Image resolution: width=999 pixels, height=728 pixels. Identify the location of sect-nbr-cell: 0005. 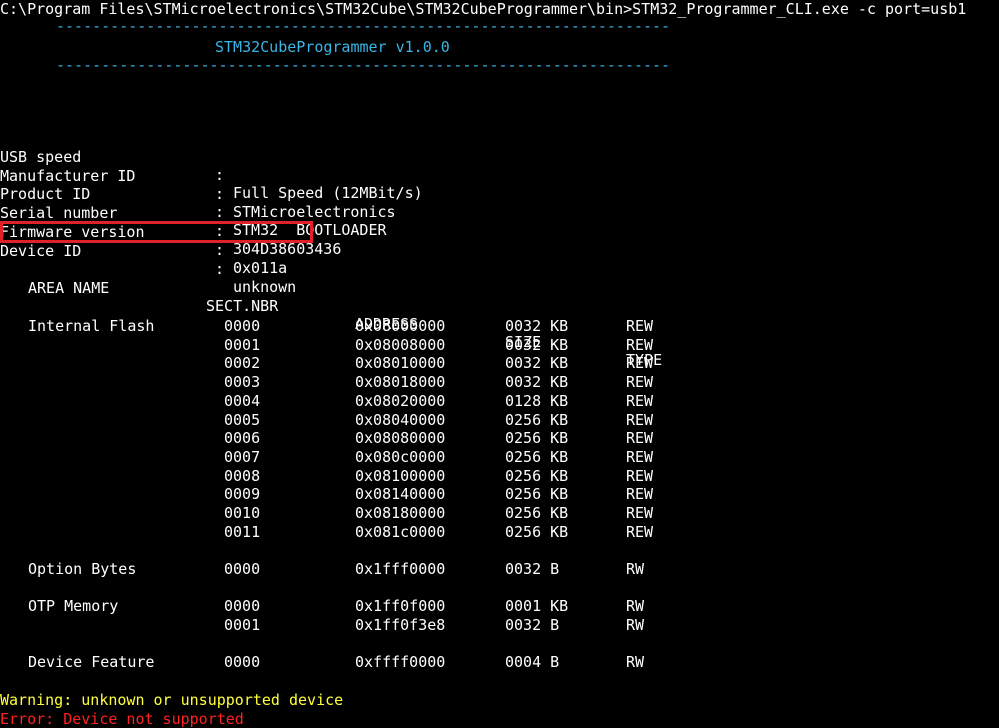
(242, 419).